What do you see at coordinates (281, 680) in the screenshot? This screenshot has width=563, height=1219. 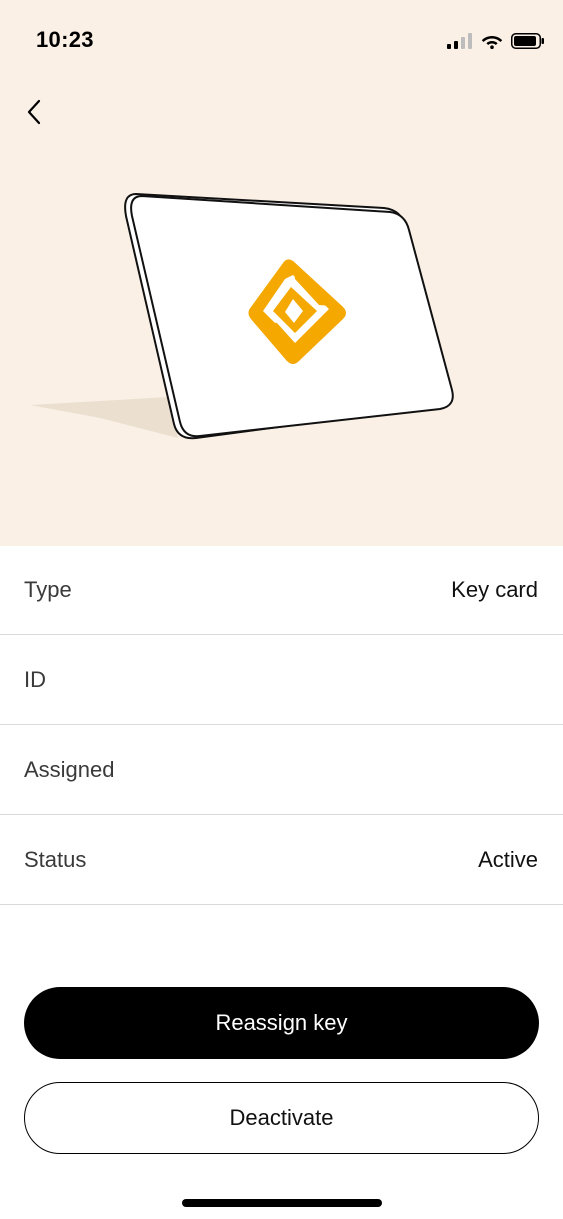 I see `detail-row-id: ID` at bounding box center [281, 680].